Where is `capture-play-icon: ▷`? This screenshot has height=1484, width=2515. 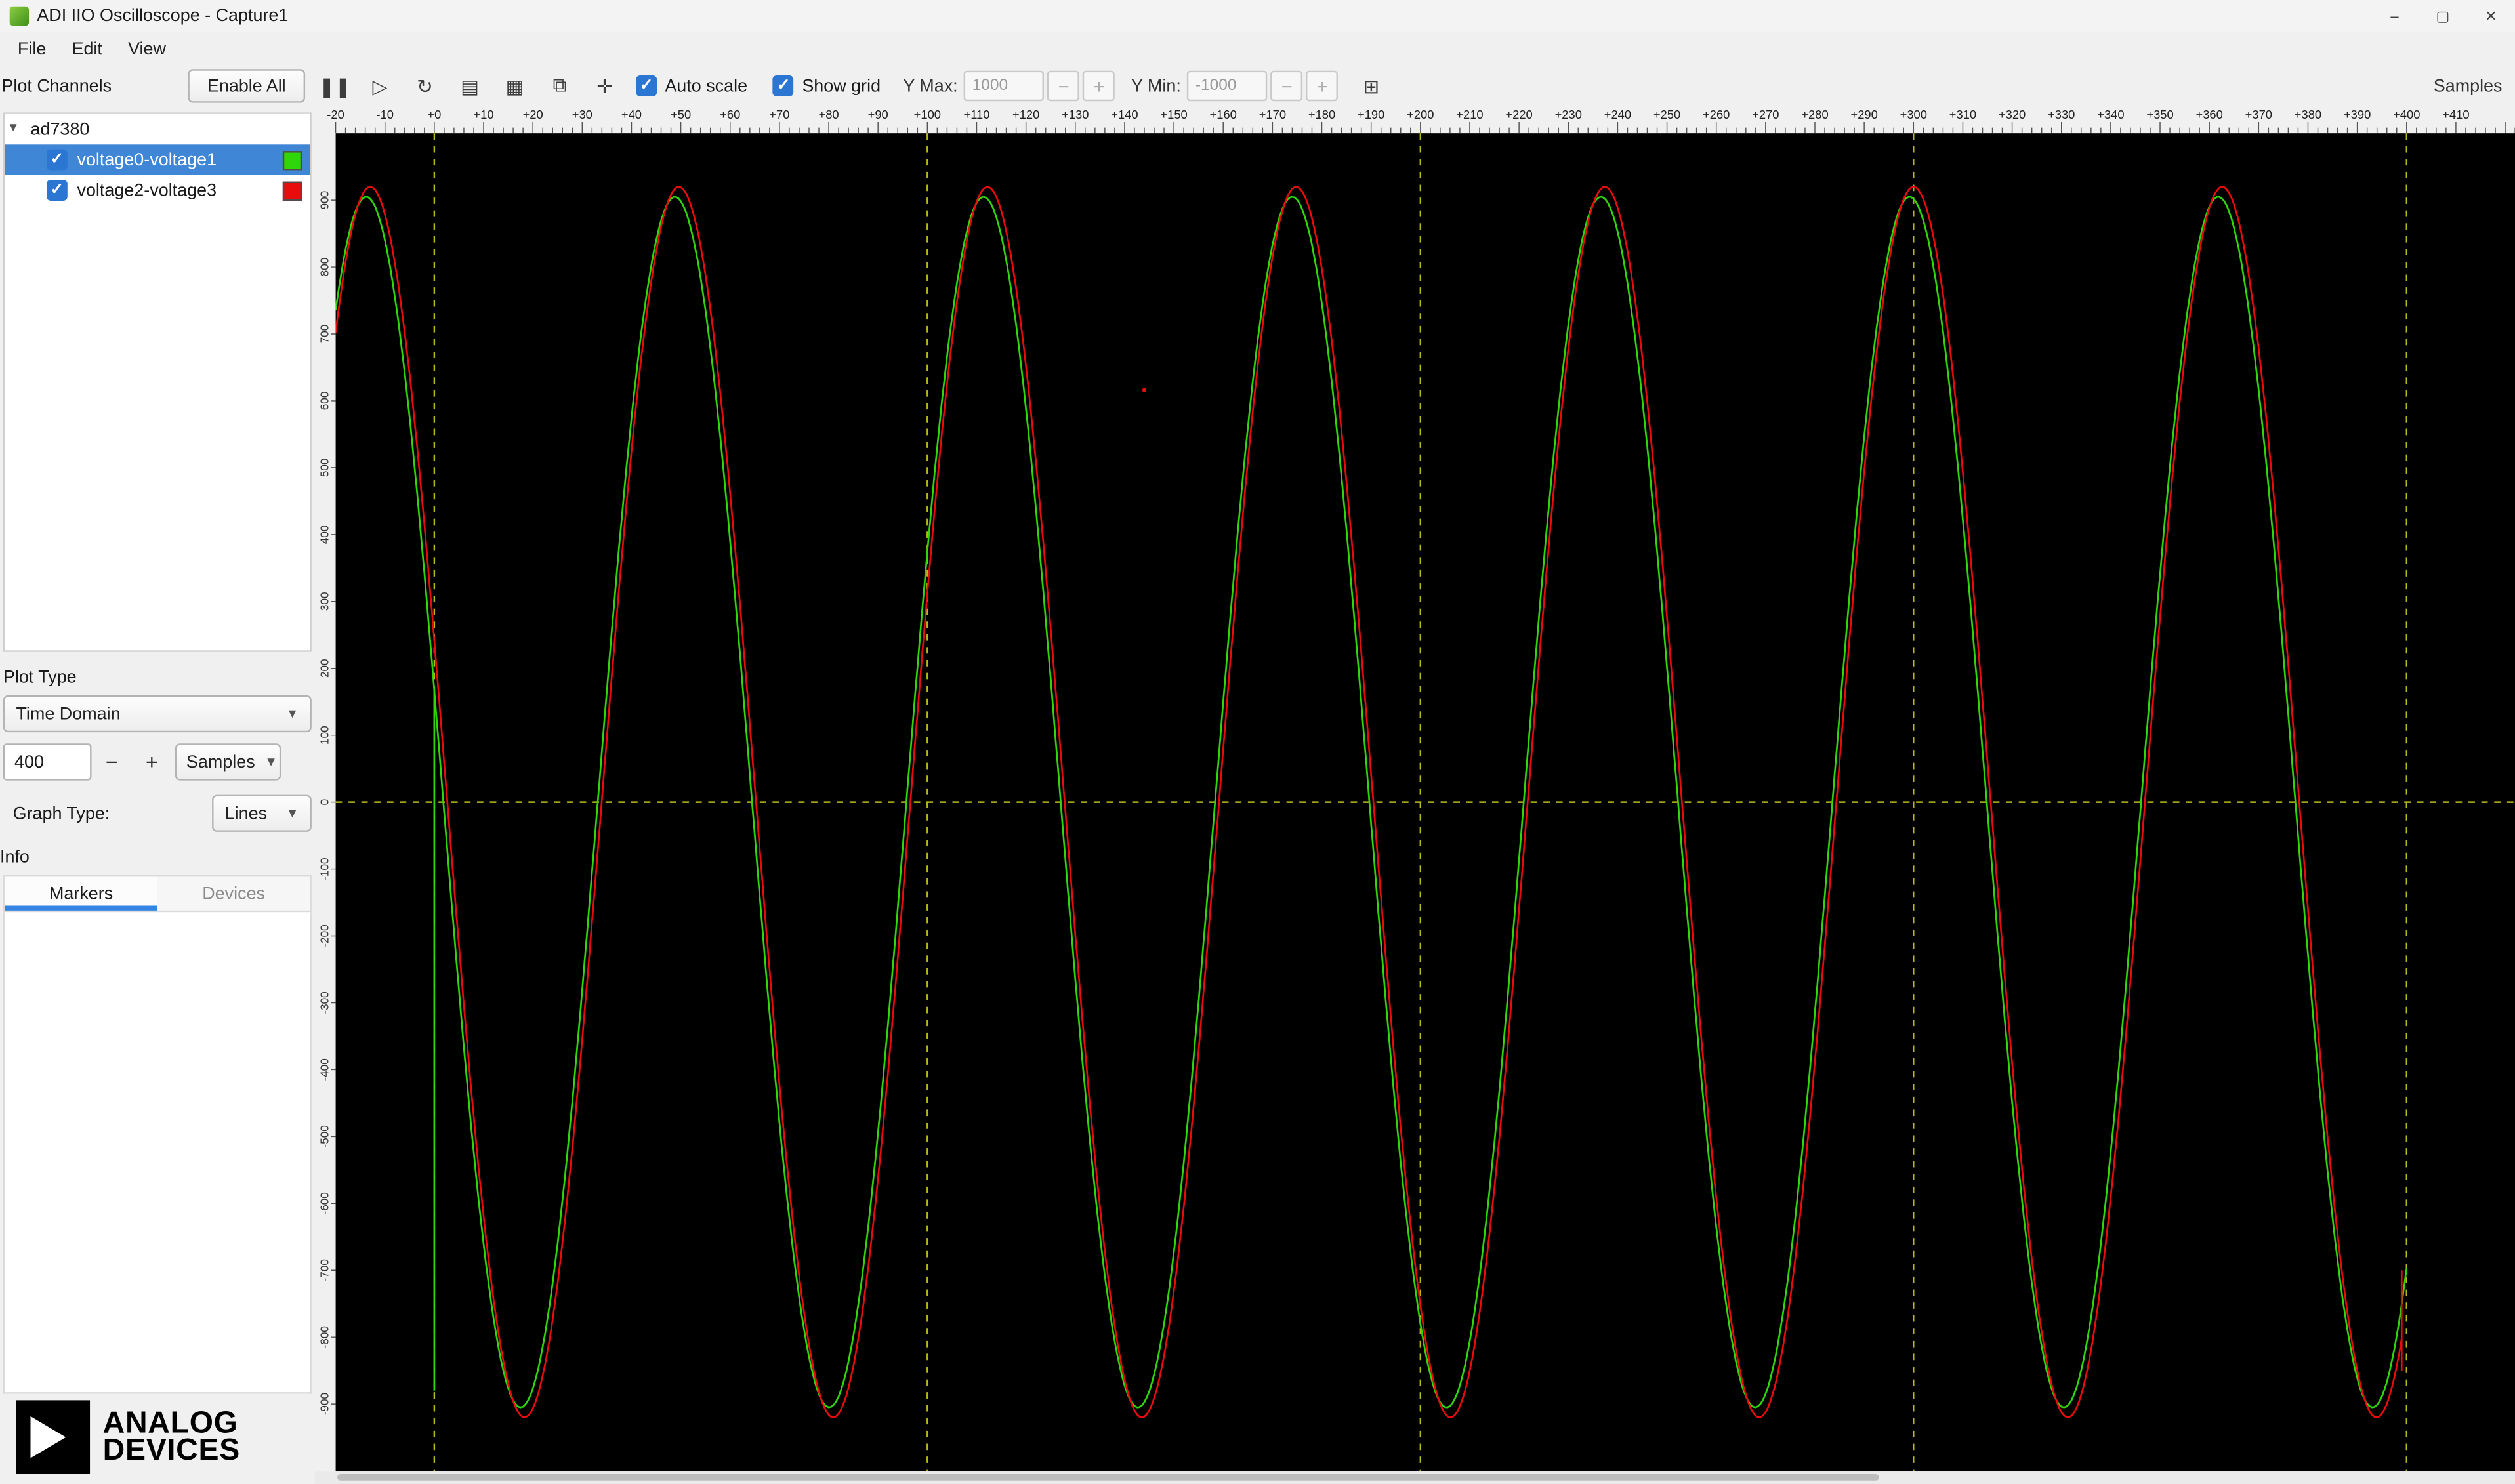
capture-play-icon: ▷ is located at coordinates (380, 86).